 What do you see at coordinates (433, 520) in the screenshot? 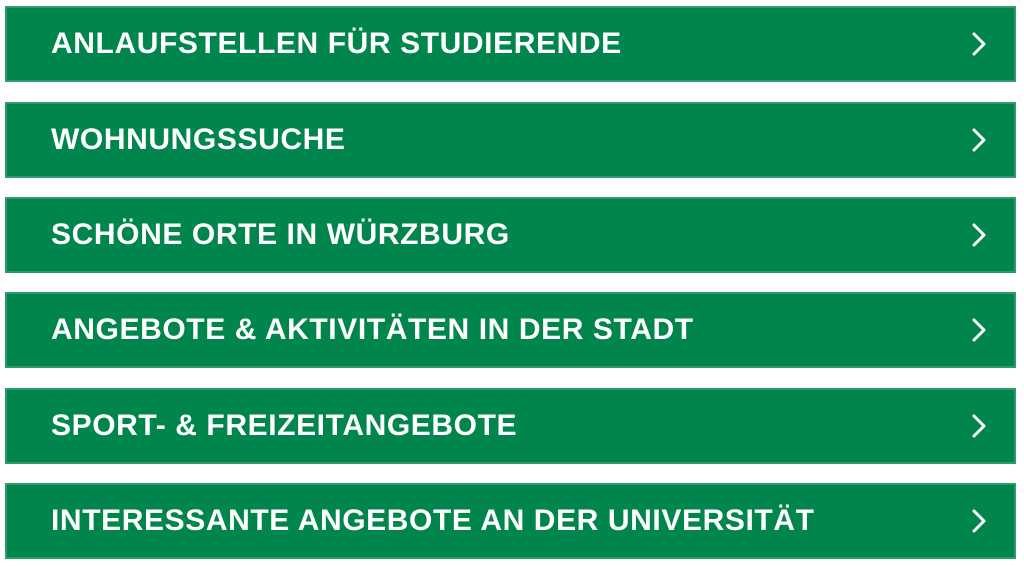
I see `menu-item-label: INTERESSANTE ANGEBOTE AN DER UNIVERSITÄT` at bounding box center [433, 520].